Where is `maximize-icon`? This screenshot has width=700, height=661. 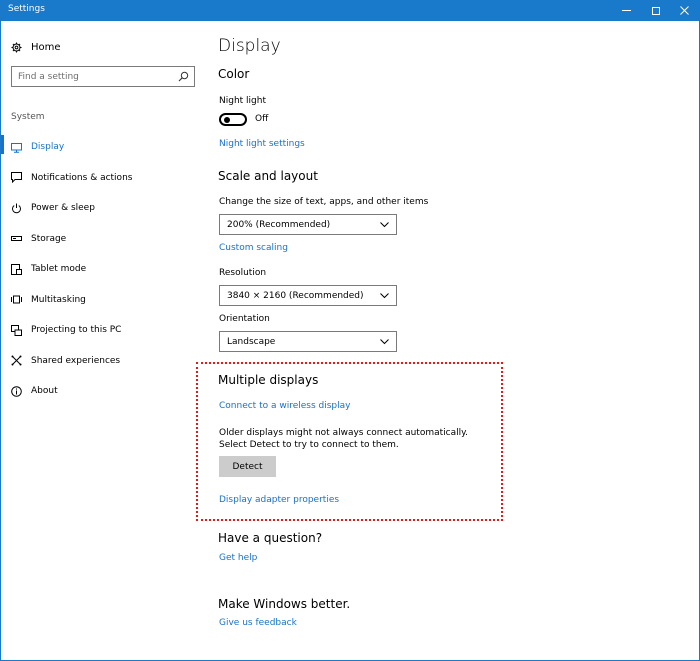 maximize-icon is located at coordinates (655, 10).